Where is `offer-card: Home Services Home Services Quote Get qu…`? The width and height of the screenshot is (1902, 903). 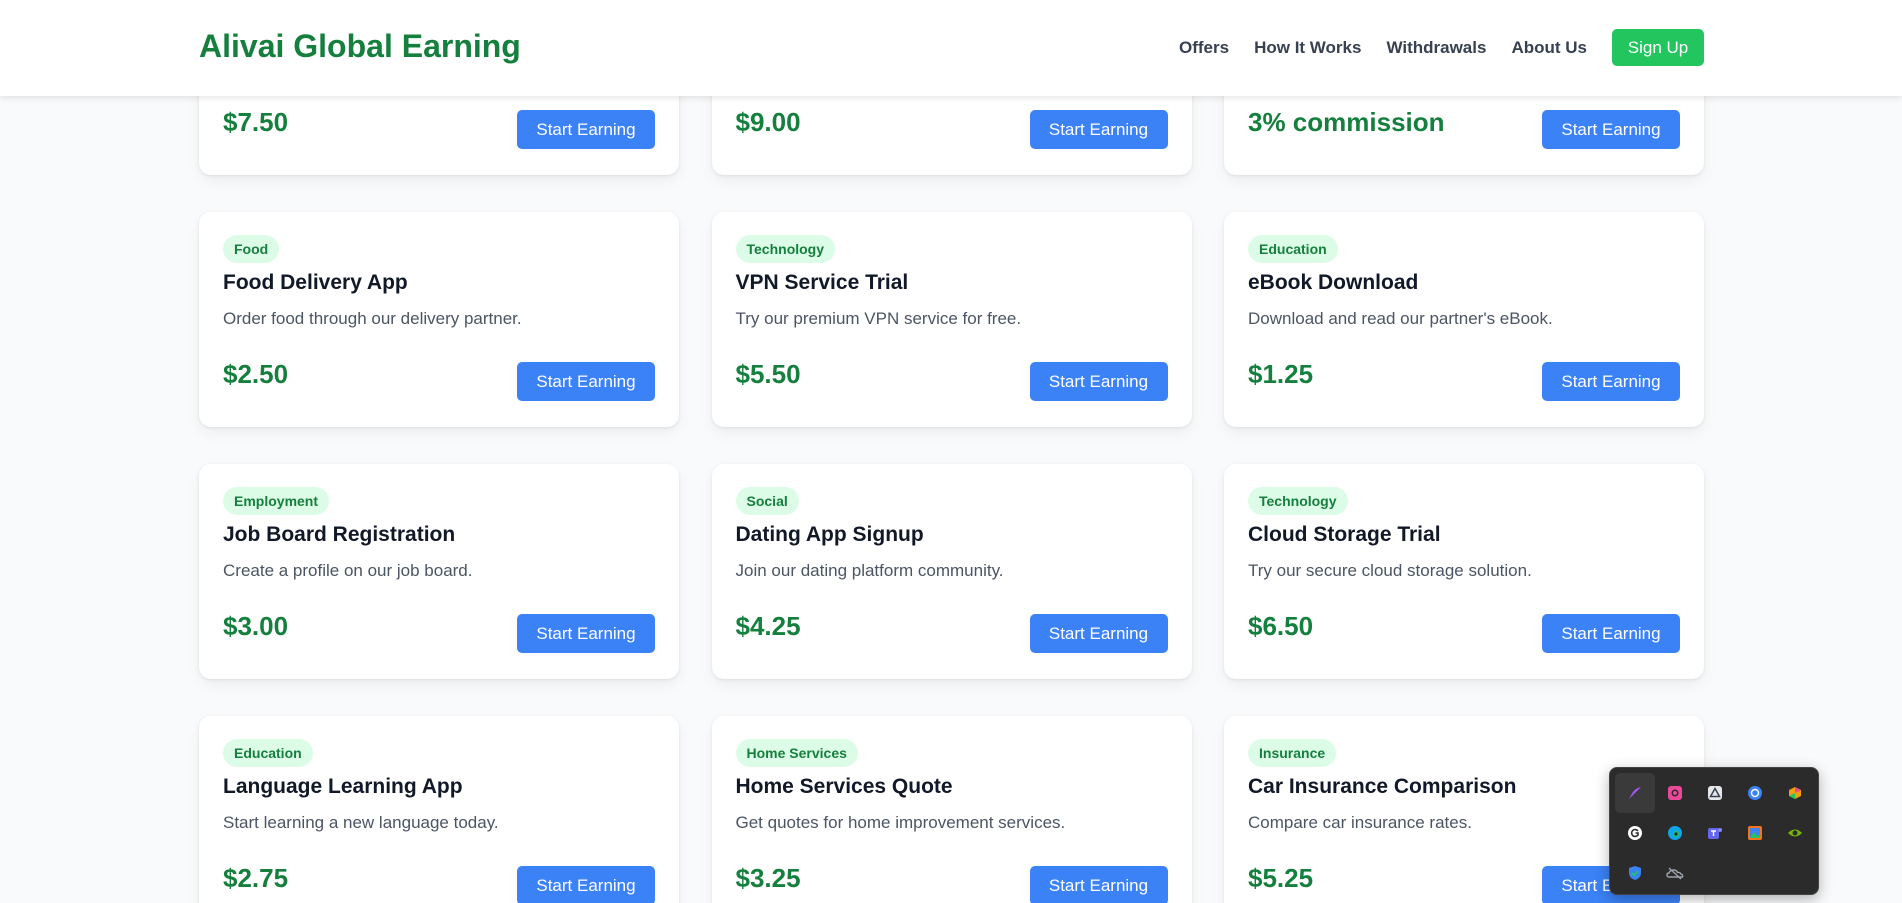
offer-card: Home Services Home Services Quote Get qu… is located at coordinates (951, 809).